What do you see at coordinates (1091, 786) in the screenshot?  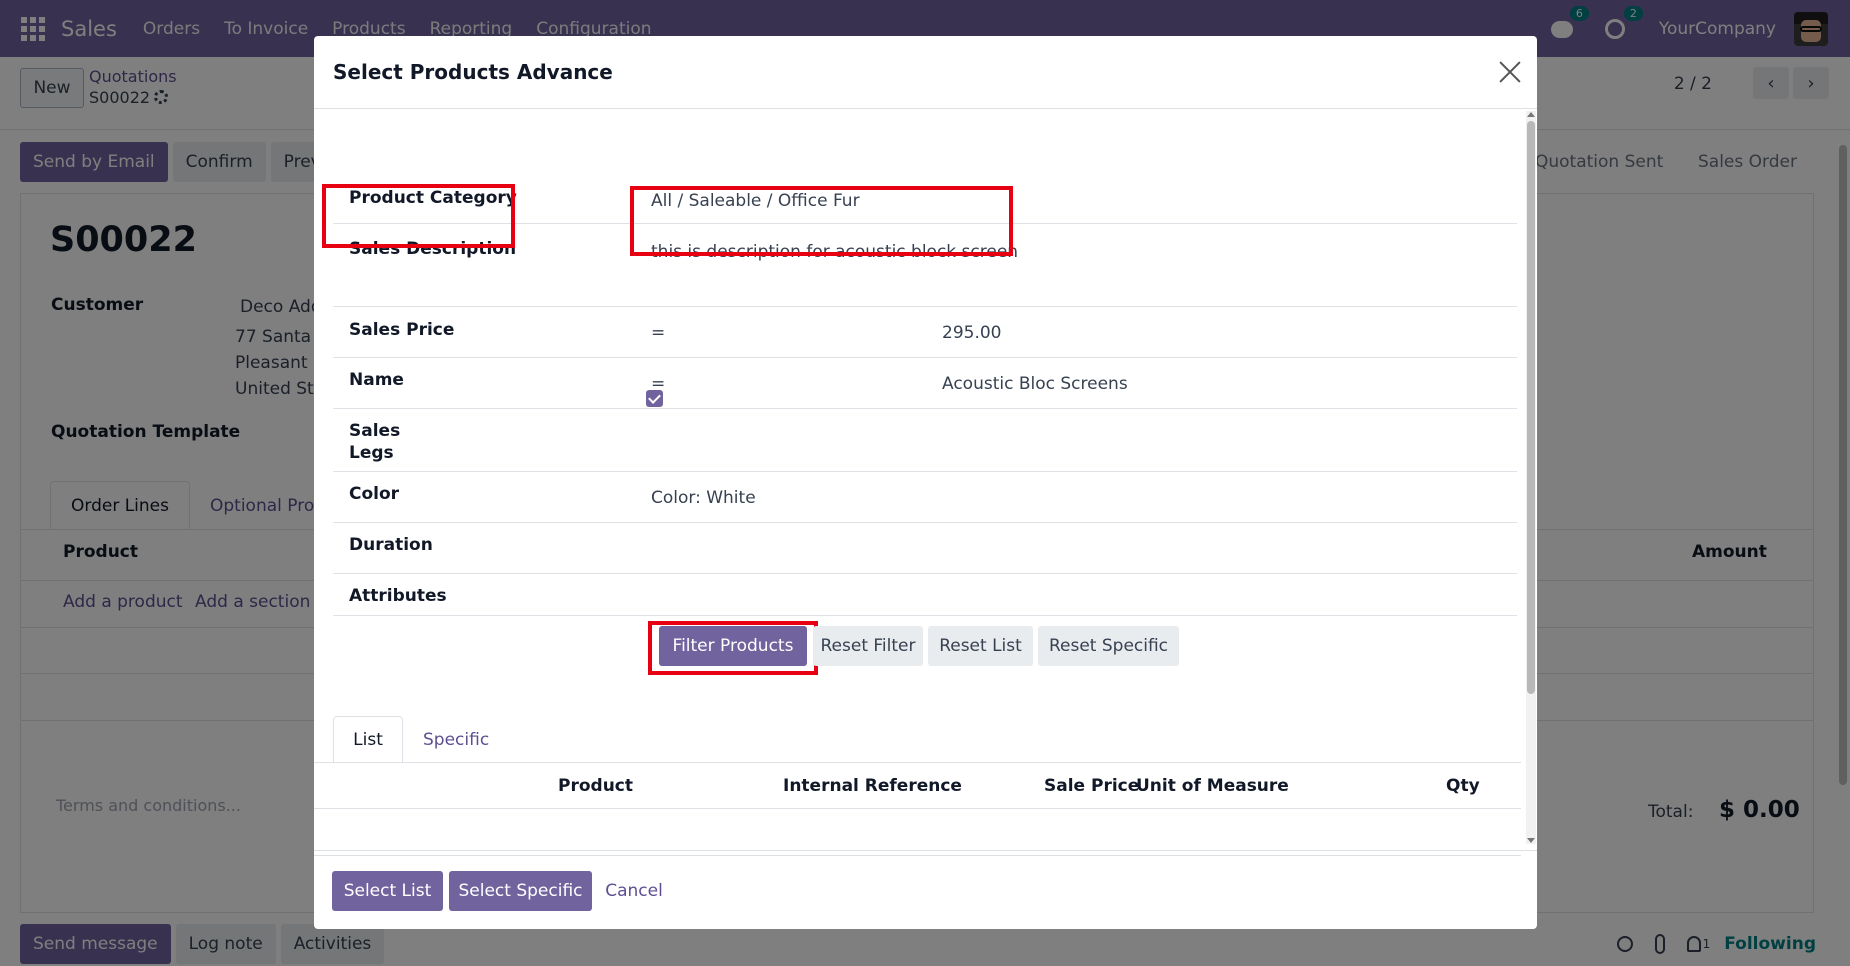 I see `column-sale-price: Sale Price` at bounding box center [1091, 786].